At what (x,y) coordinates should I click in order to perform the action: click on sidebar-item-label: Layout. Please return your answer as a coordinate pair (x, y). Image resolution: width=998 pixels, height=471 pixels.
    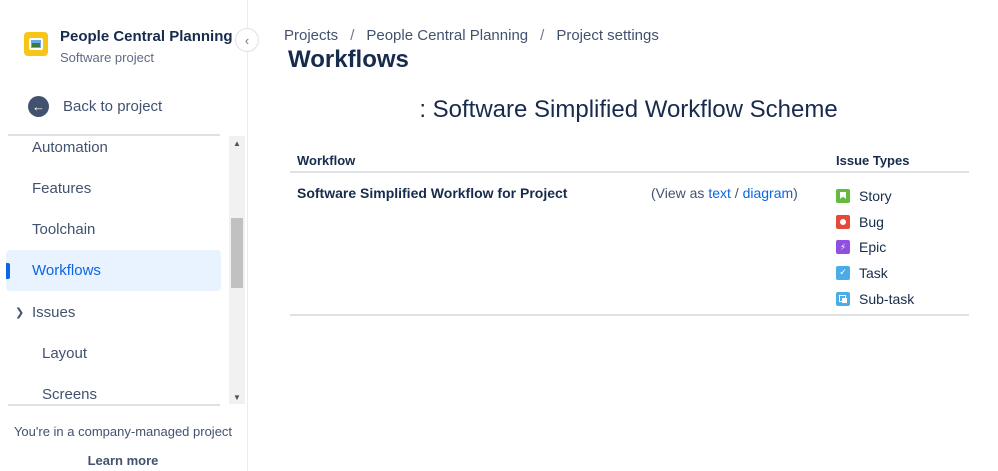
    Looking at the image, I should click on (65, 353).